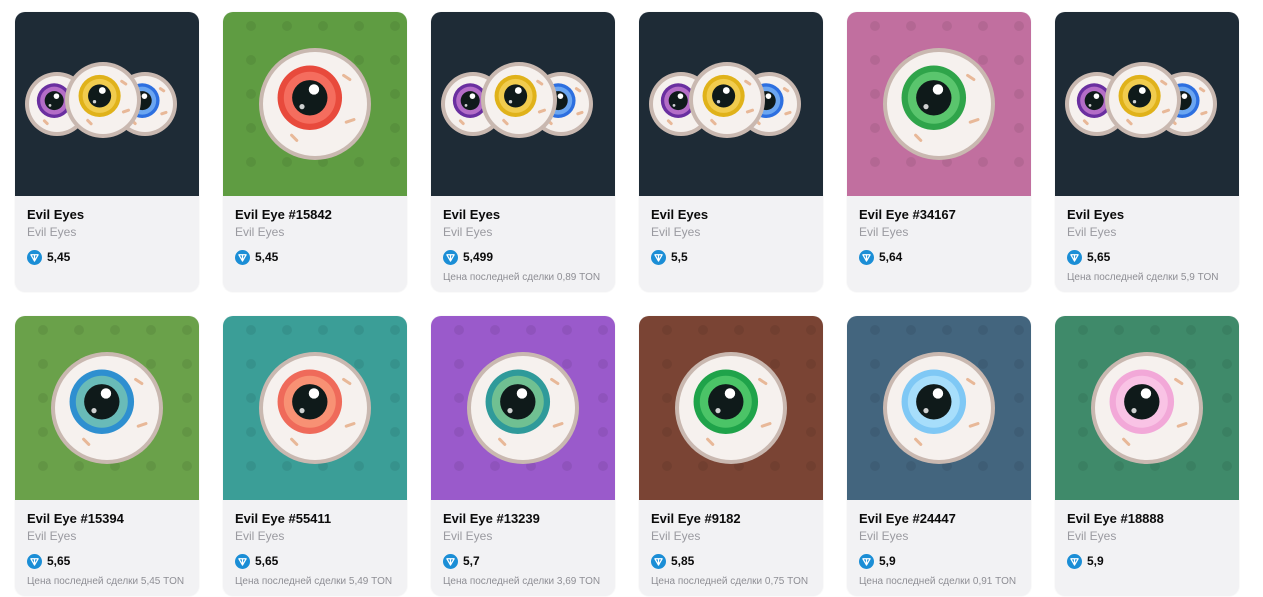 This screenshot has height=597, width=1263. Describe the element at coordinates (283, 518) in the screenshot. I see `nft-title: Evil Eye #55411` at that location.